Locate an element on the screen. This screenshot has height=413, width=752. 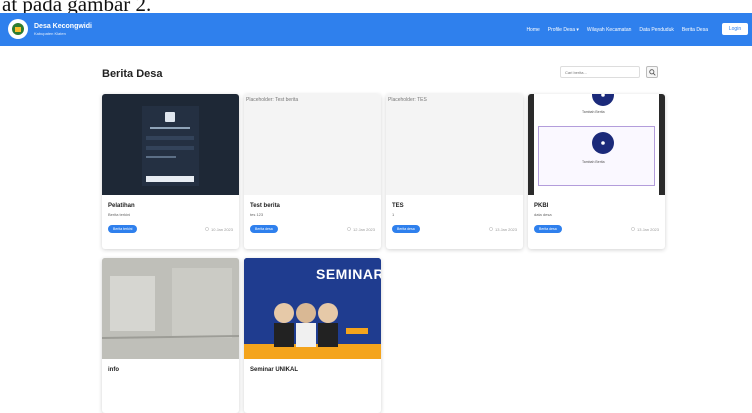
card-title: PKBI is located at coordinates (541, 206).